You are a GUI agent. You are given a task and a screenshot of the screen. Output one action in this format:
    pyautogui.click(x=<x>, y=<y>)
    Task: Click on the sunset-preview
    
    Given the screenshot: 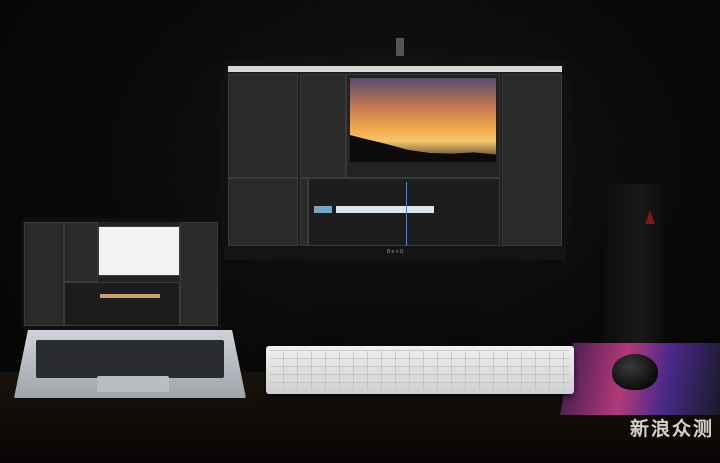 What is the action you would take?
    pyautogui.click(x=423, y=120)
    